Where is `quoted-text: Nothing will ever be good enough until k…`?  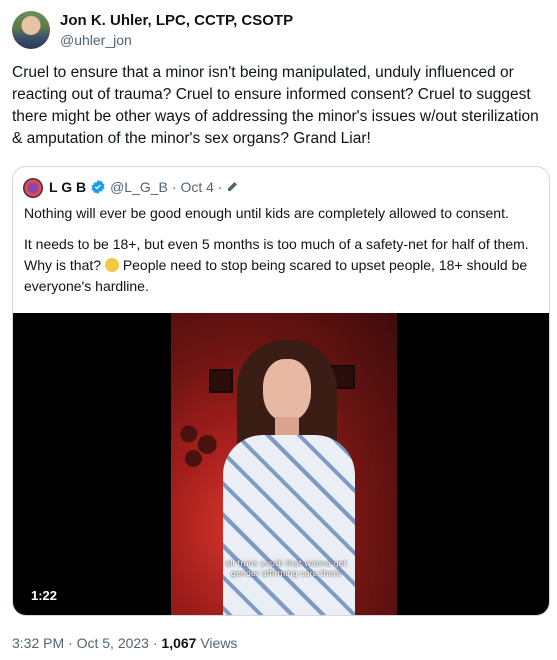
quoted-text: Nothing will ever be good enough until k… is located at coordinates (281, 255).